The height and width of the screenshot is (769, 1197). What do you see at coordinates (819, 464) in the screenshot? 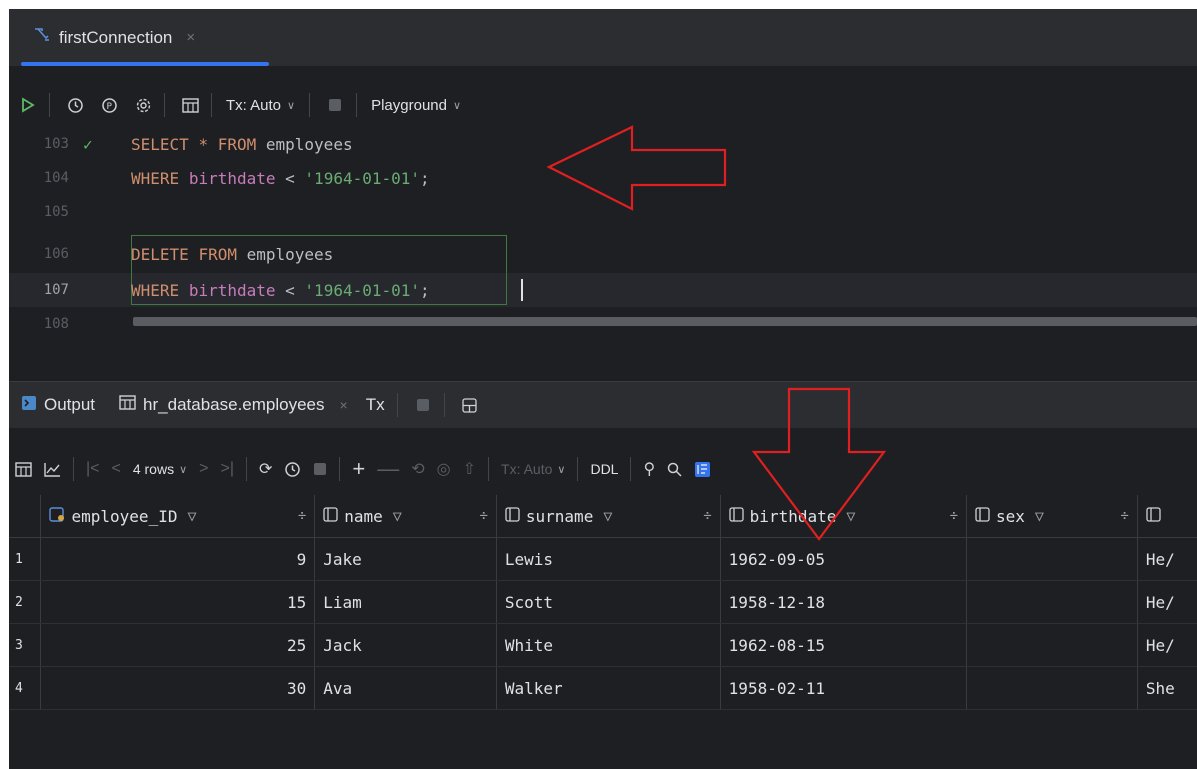
I see `down-arrow-annotation` at bounding box center [819, 464].